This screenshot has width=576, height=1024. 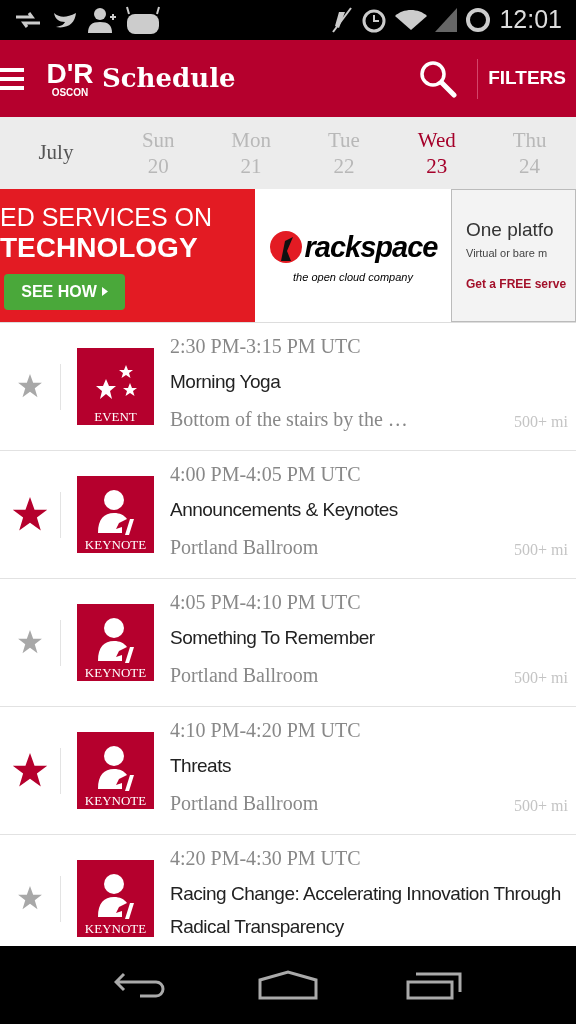 What do you see at coordinates (266, 730) in the screenshot?
I see `session-time: 4:10 PM-4:20 PM UTC` at bounding box center [266, 730].